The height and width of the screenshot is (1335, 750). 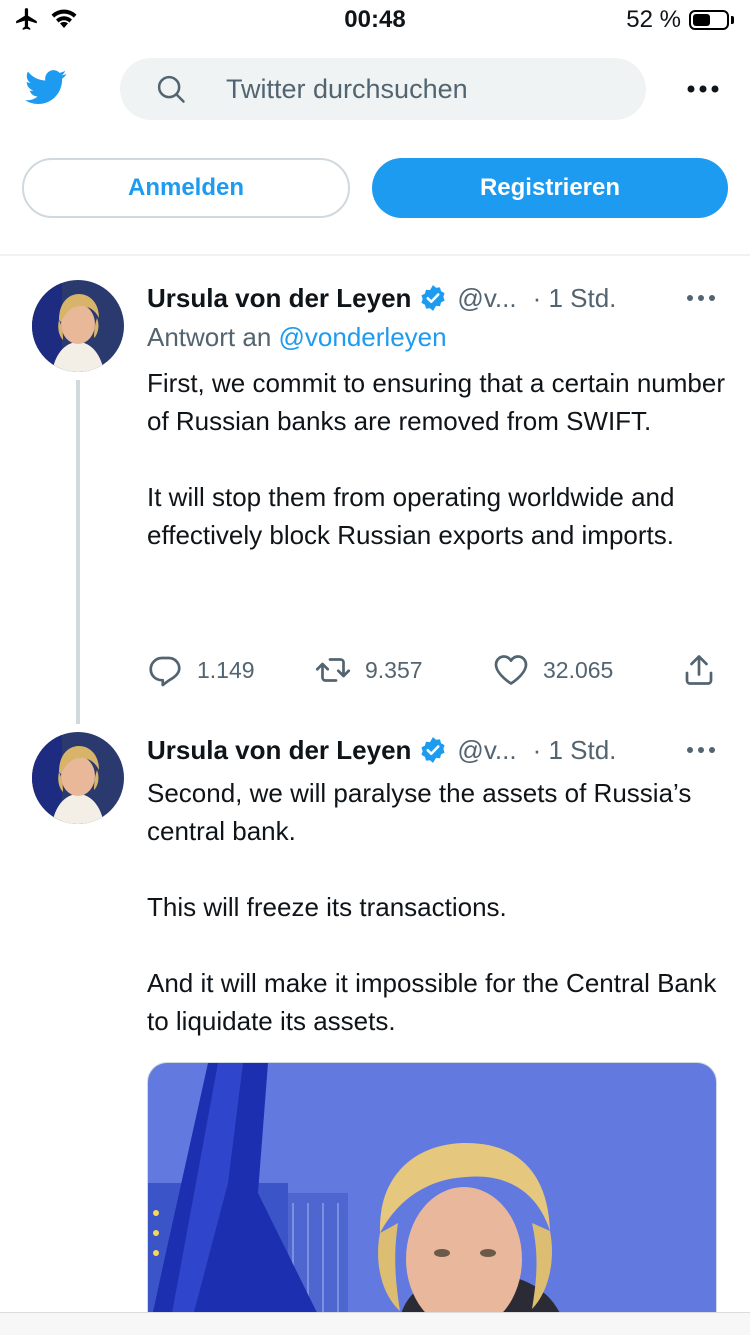 I want to click on reply-button: 1.149, so click(x=201, y=670).